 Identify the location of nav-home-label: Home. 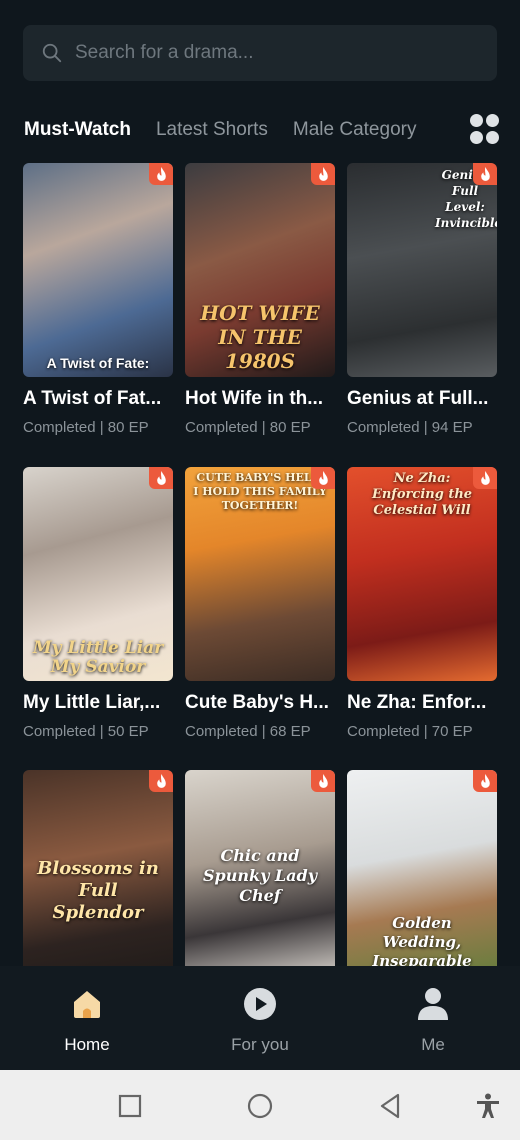
(87, 1044).